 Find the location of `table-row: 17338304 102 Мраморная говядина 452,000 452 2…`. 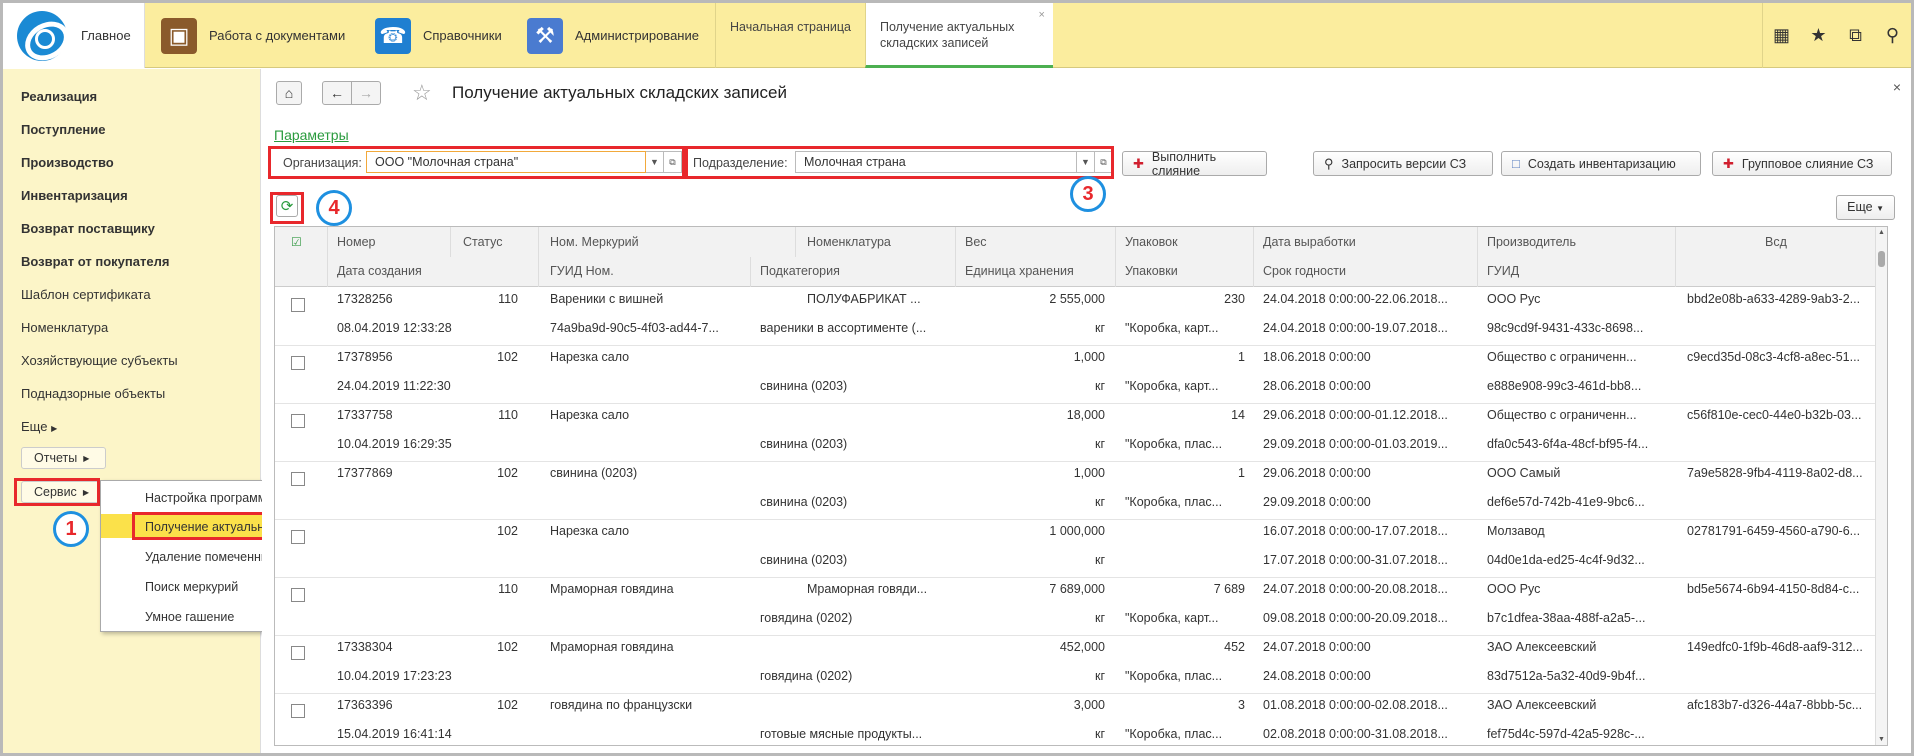

table-row: 17338304 102 Мраморная говядина 452,000 452 2… is located at coordinates (1081, 665).